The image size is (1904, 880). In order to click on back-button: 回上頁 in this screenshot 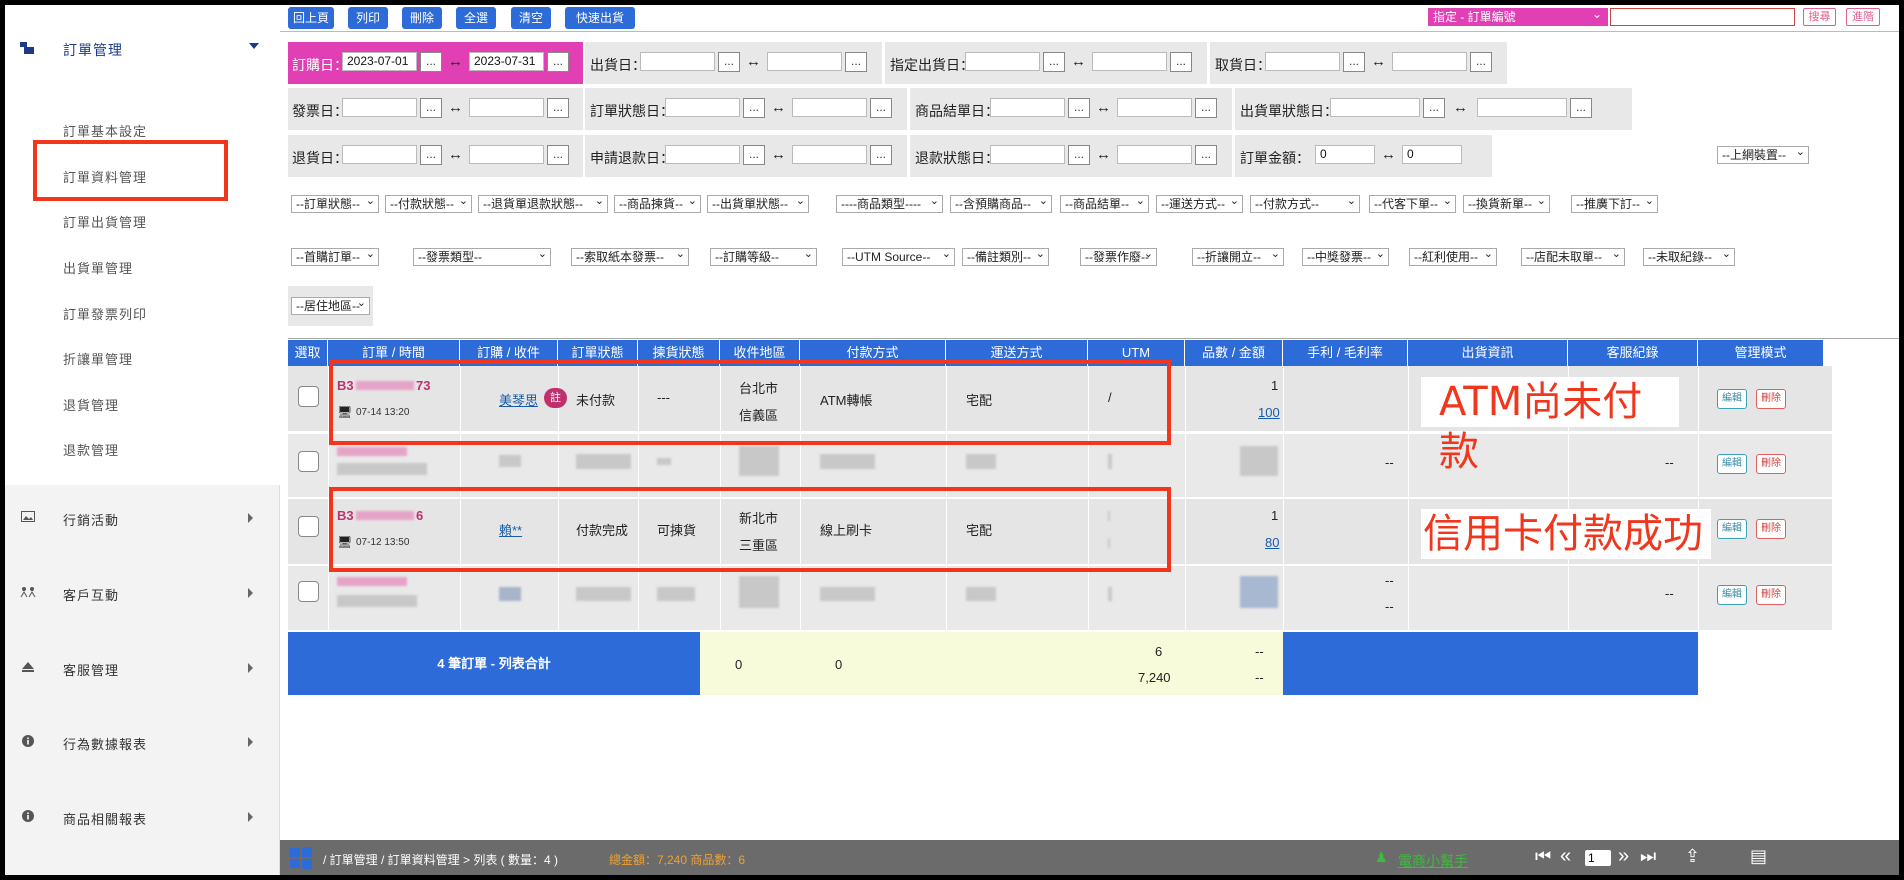, I will do `click(311, 18)`.